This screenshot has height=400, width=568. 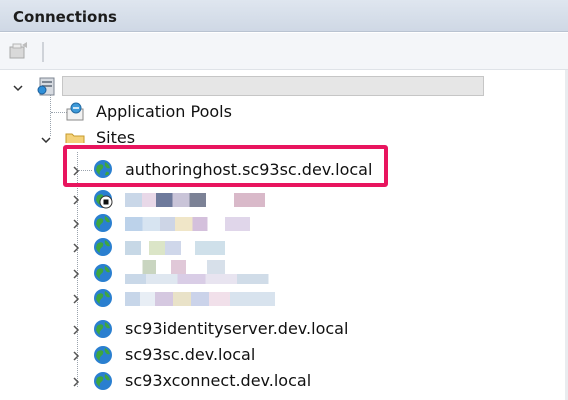 I want to click on site-label: sc93xconnect.dev.local, so click(x=218, y=380).